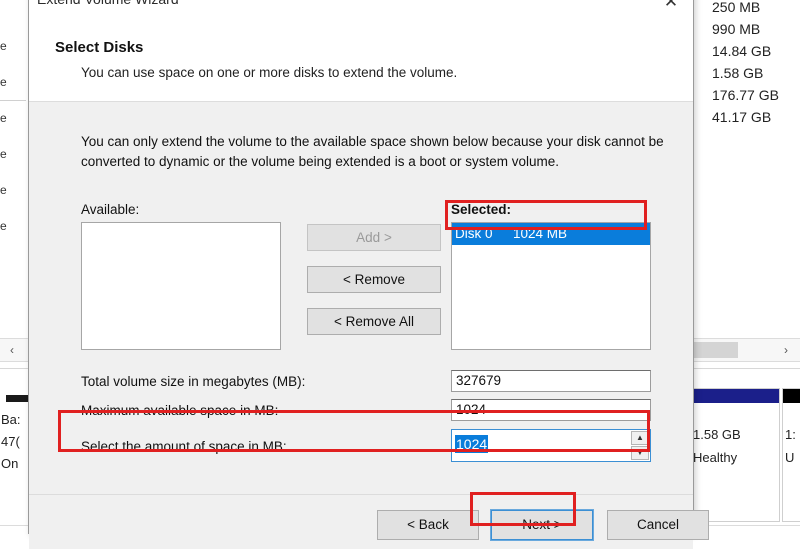 The width and height of the screenshot is (800, 549). I want to click on maximum-available-space-label: Maximum available space in MB:, so click(180, 410).